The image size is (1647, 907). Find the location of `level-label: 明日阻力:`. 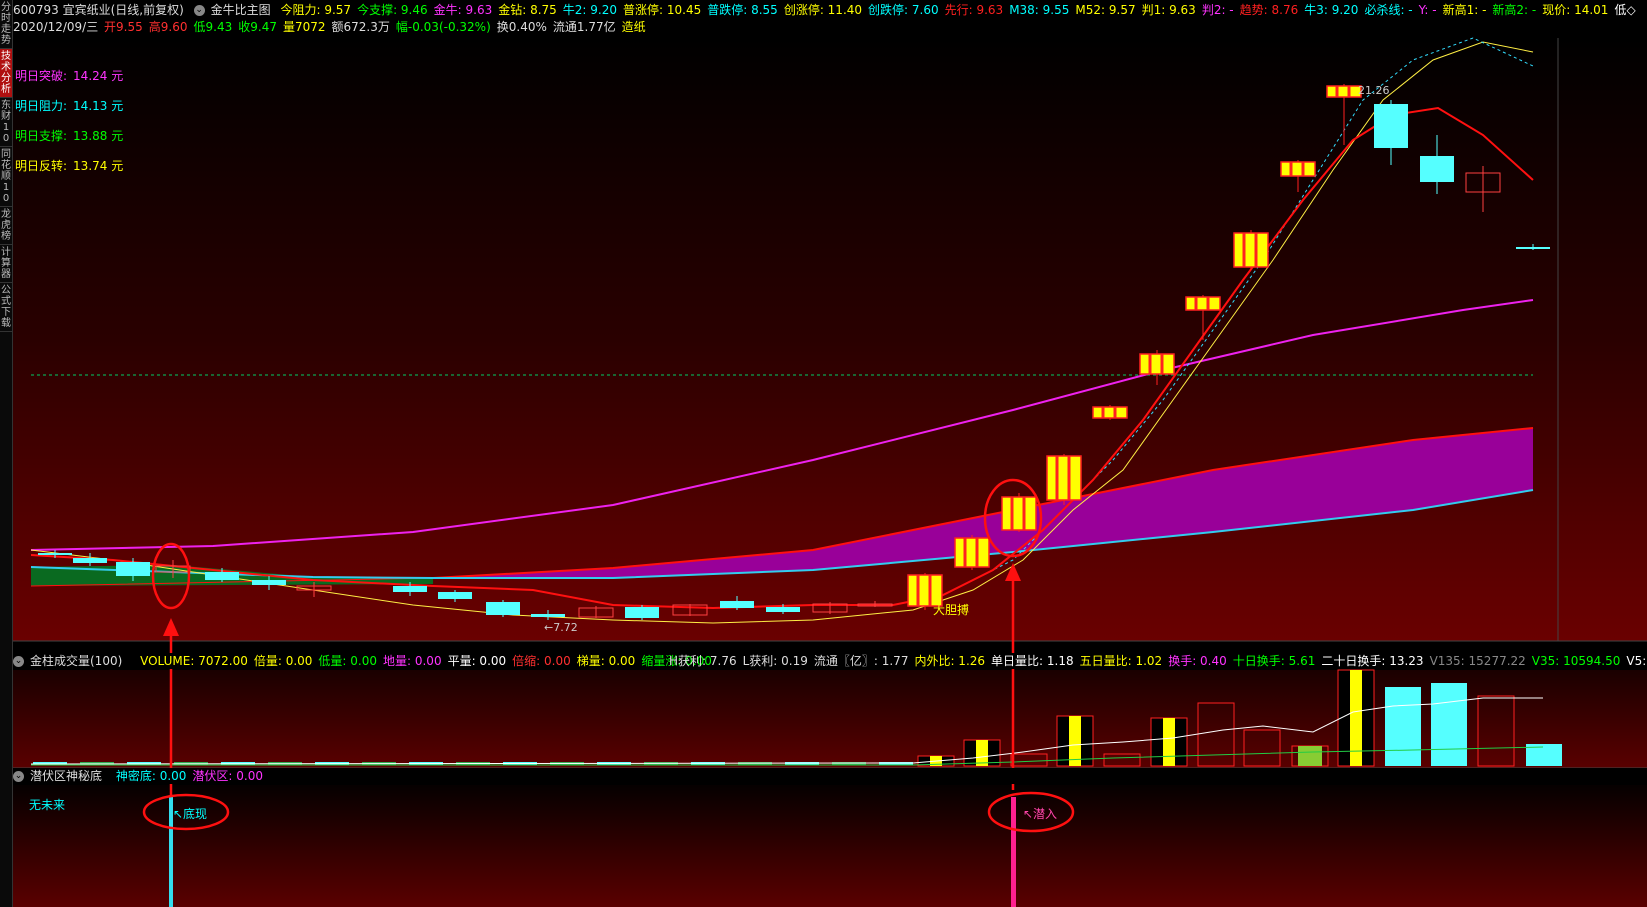

level-label: 明日阻力: is located at coordinates (41, 106).